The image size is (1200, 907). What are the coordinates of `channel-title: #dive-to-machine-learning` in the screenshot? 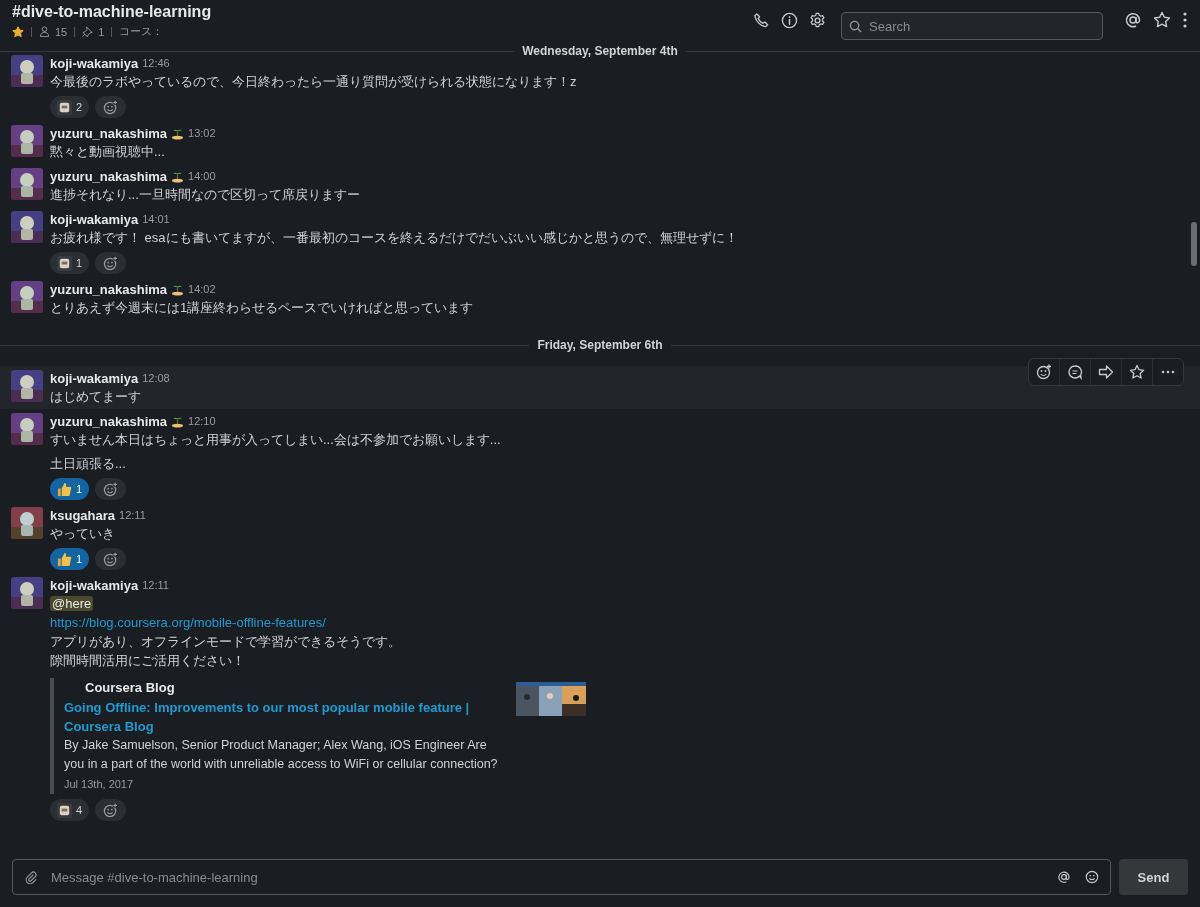 It's located at (112, 12).